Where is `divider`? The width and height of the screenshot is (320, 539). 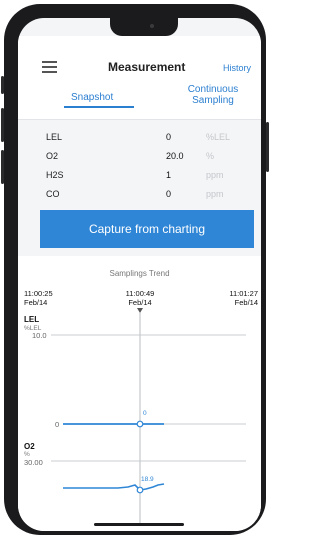
divider is located at coordinates (139, 119).